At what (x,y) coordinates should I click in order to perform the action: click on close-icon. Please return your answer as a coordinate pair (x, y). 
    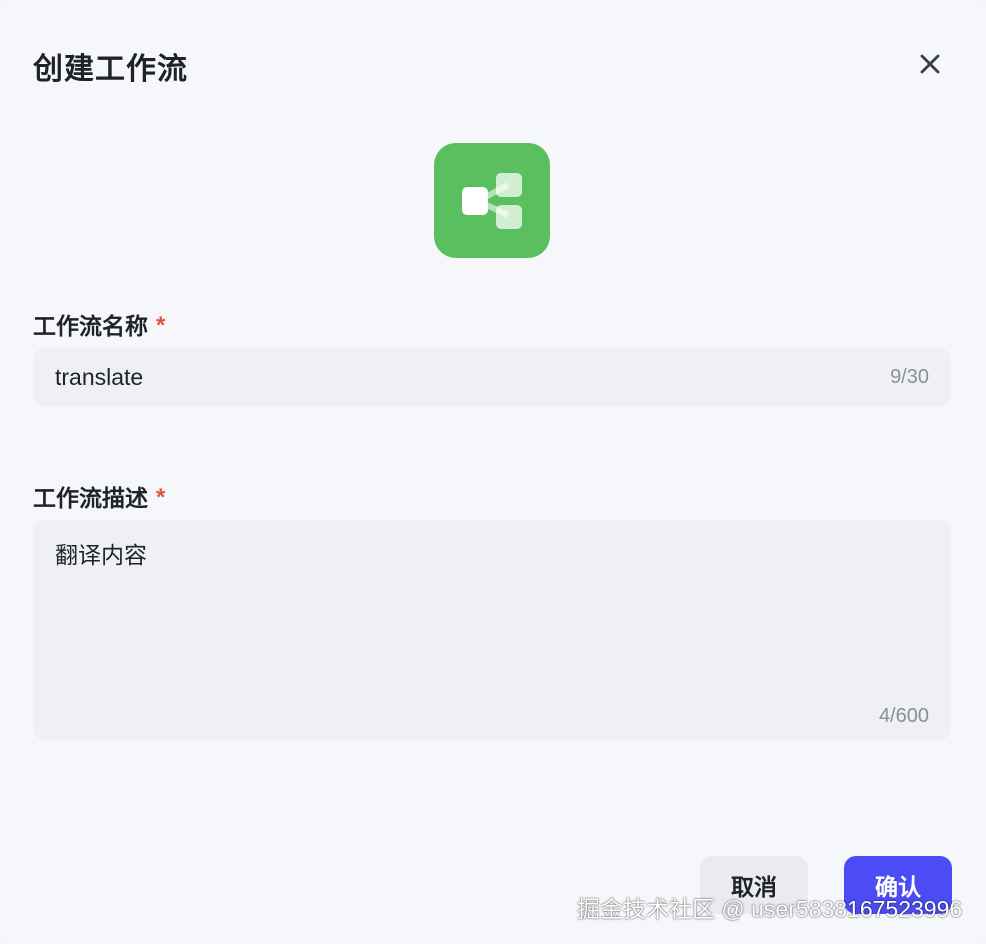
    Looking at the image, I should click on (930, 64).